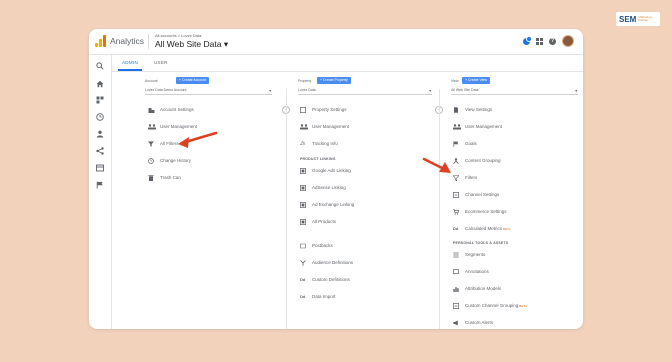  I want to click on create-view-button: + Create View, so click(476, 80).